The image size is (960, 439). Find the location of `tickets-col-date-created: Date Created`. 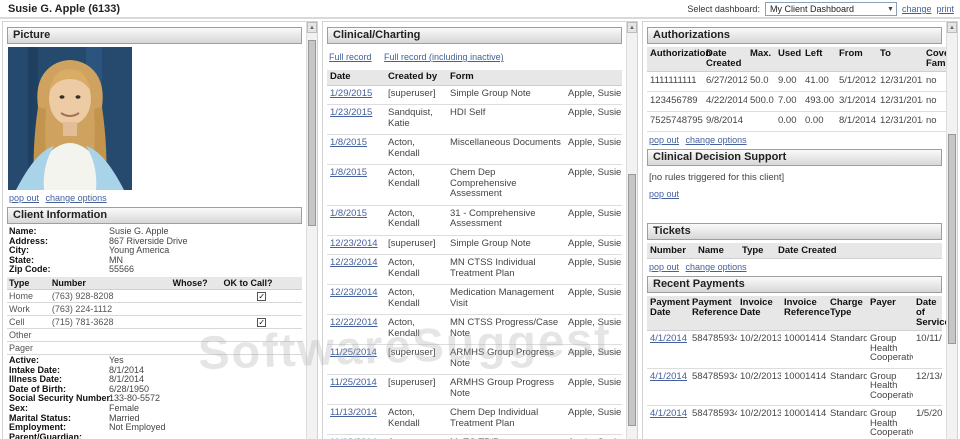

tickets-col-date-created: Date Created is located at coordinates (858, 251).